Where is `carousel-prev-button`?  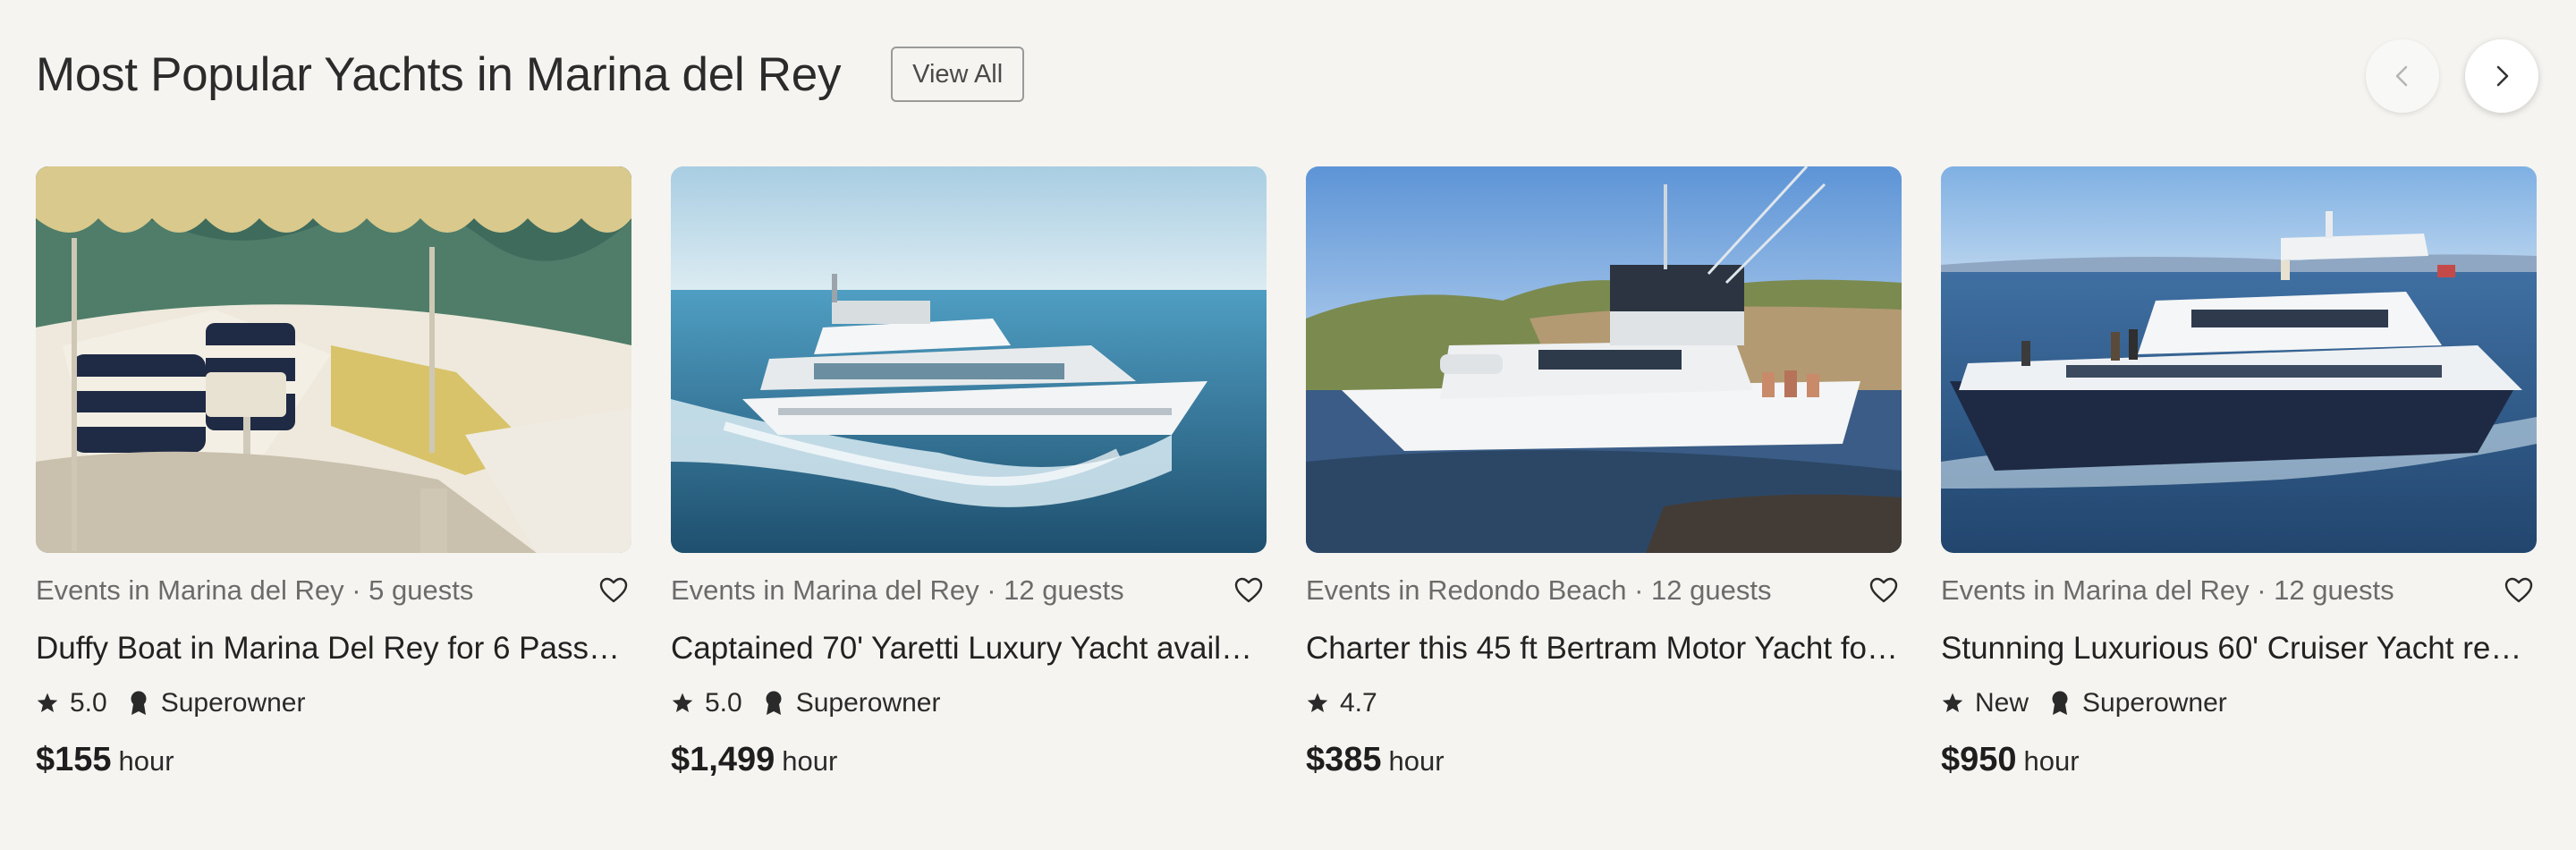
carousel-prev-button is located at coordinates (2402, 76).